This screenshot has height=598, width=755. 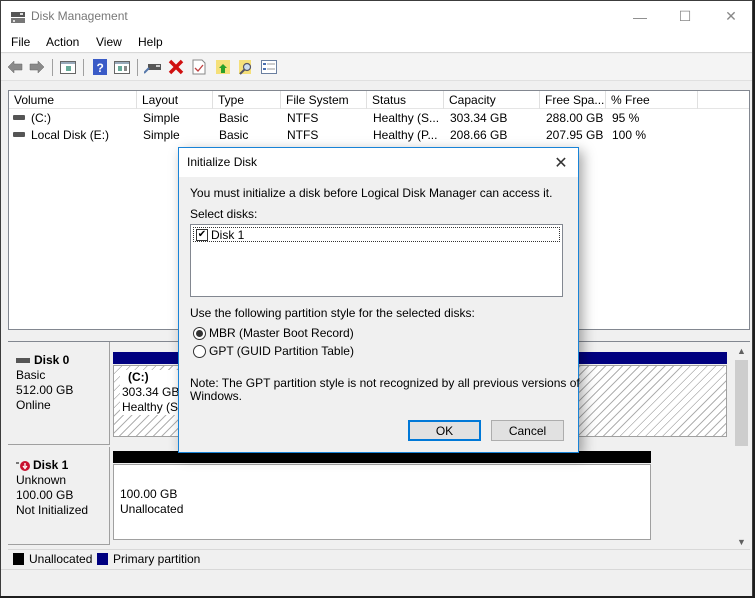 What do you see at coordinates (376, 260) in the screenshot?
I see `disk-select-list: ✔ Disk 1` at bounding box center [376, 260].